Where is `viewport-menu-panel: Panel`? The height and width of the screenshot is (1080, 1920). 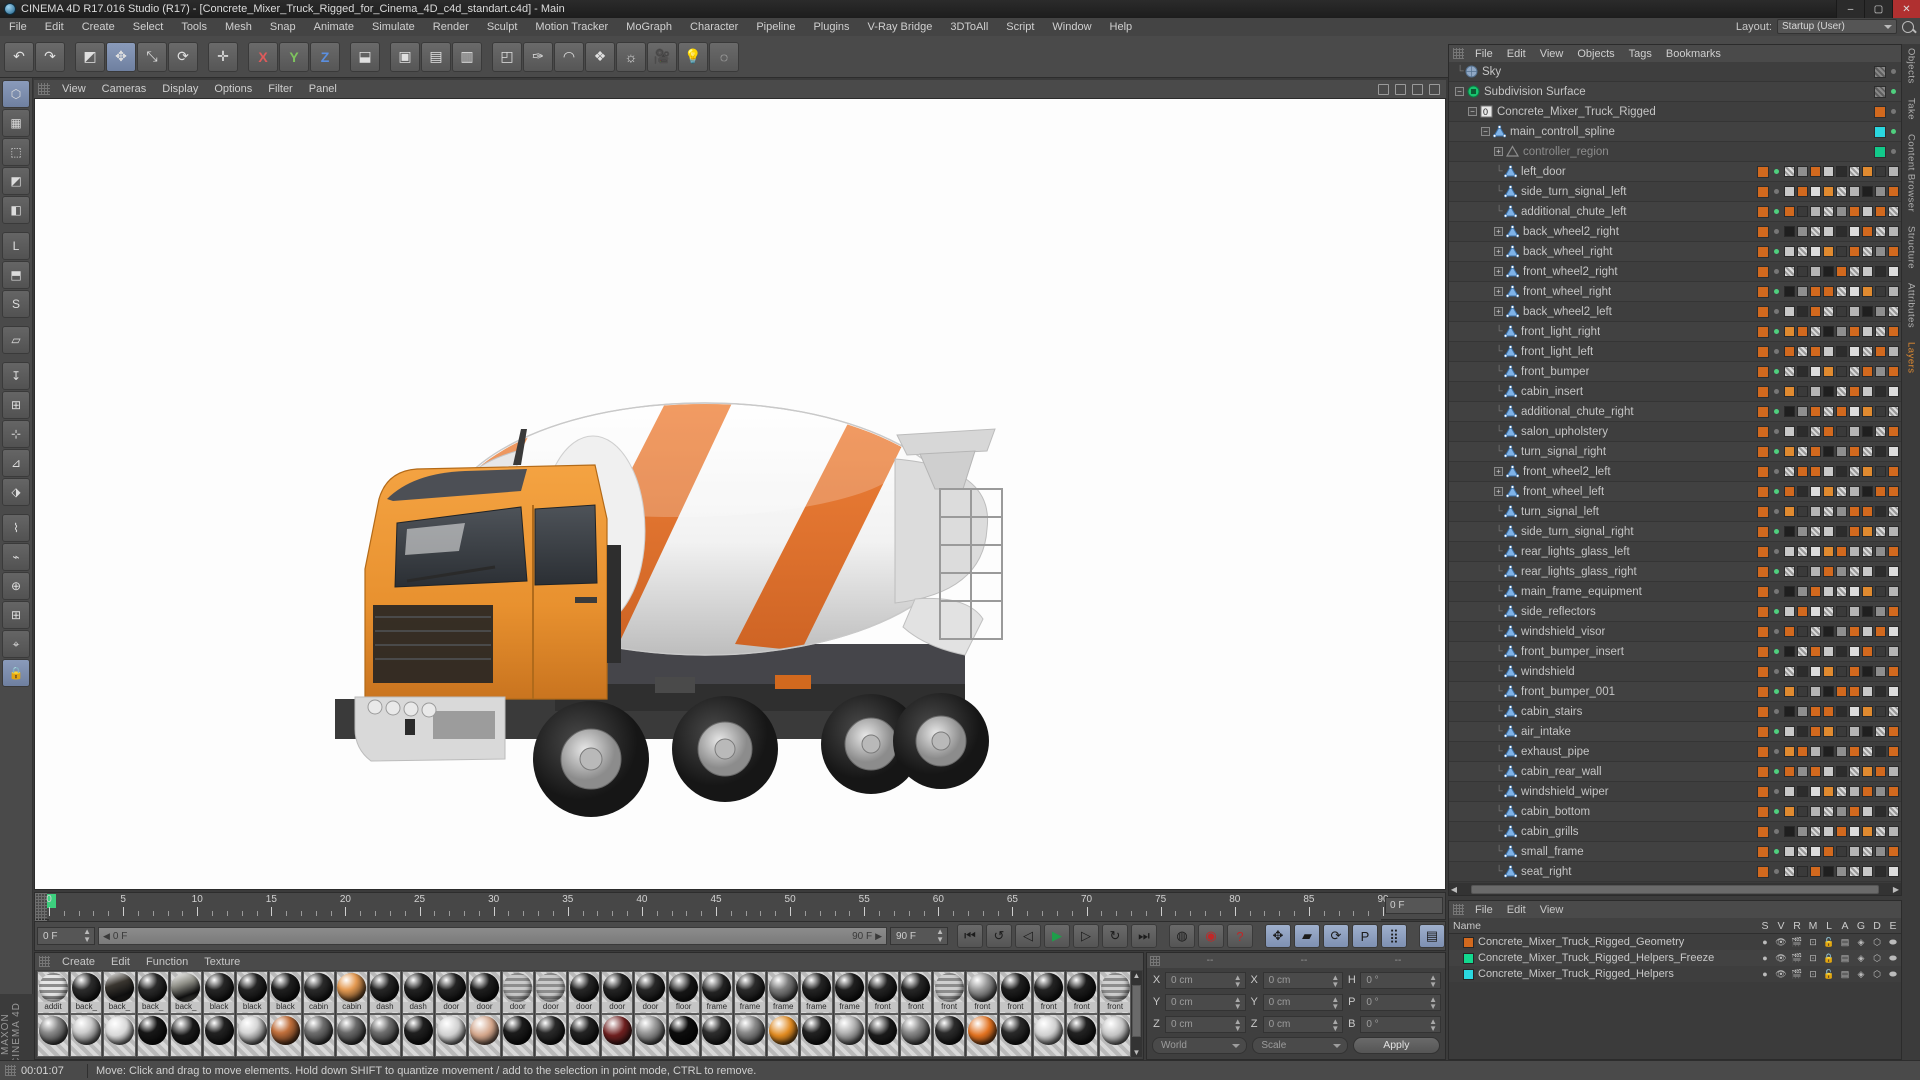 viewport-menu-panel: Panel is located at coordinates (323, 89).